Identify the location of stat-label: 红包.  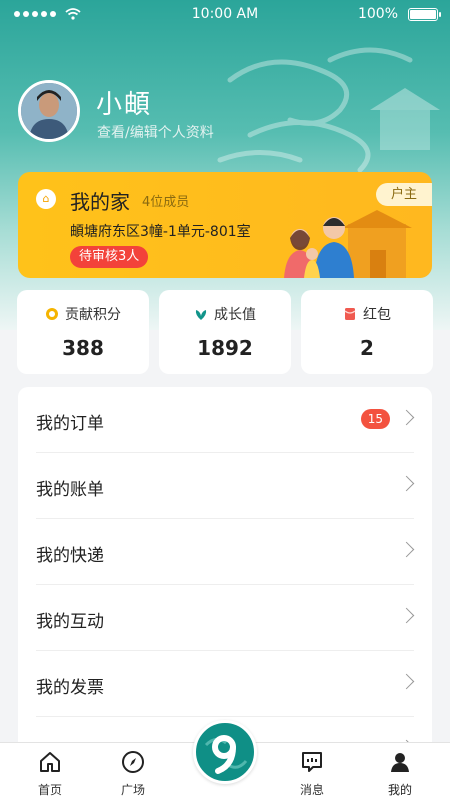
(377, 315).